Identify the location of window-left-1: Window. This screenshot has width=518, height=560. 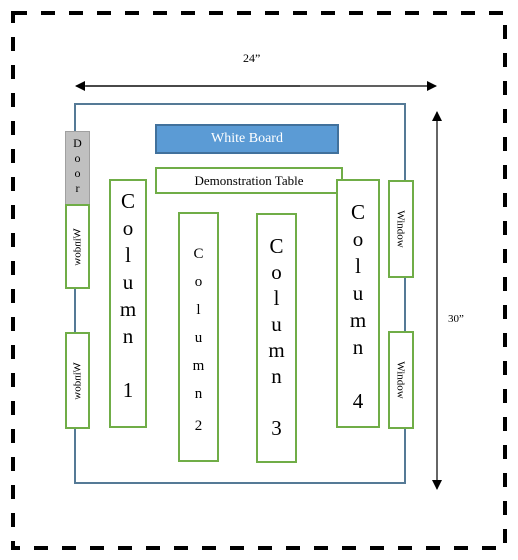
(77, 246).